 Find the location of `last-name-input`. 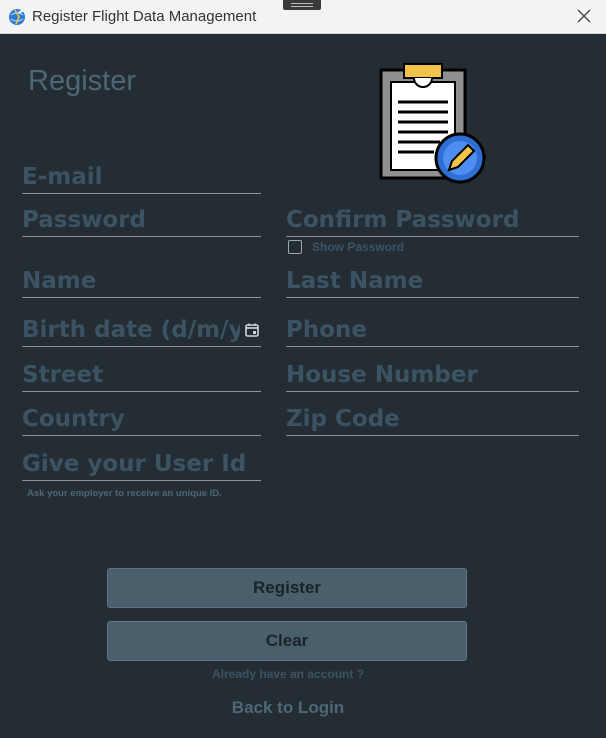

last-name-input is located at coordinates (432, 281).